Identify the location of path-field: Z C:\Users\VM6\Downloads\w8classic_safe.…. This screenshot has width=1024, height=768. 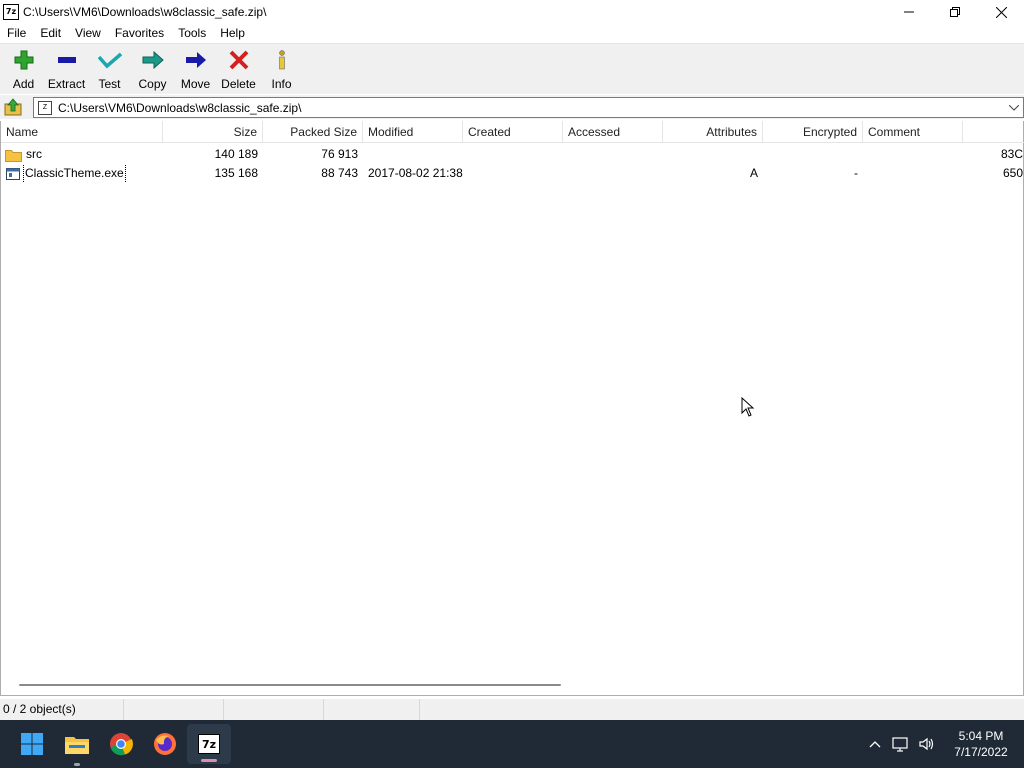
(528, 107).